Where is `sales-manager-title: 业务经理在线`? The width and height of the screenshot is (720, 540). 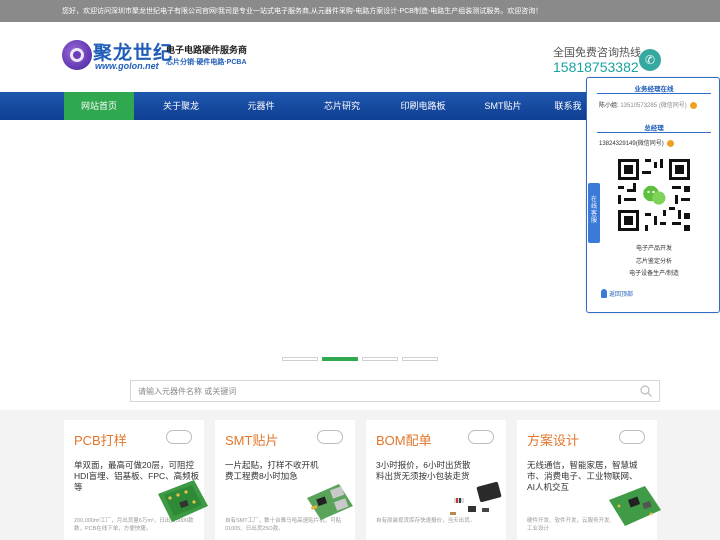
sales-manager-title: 业务经理在线 is located at coordinates (654, 89).